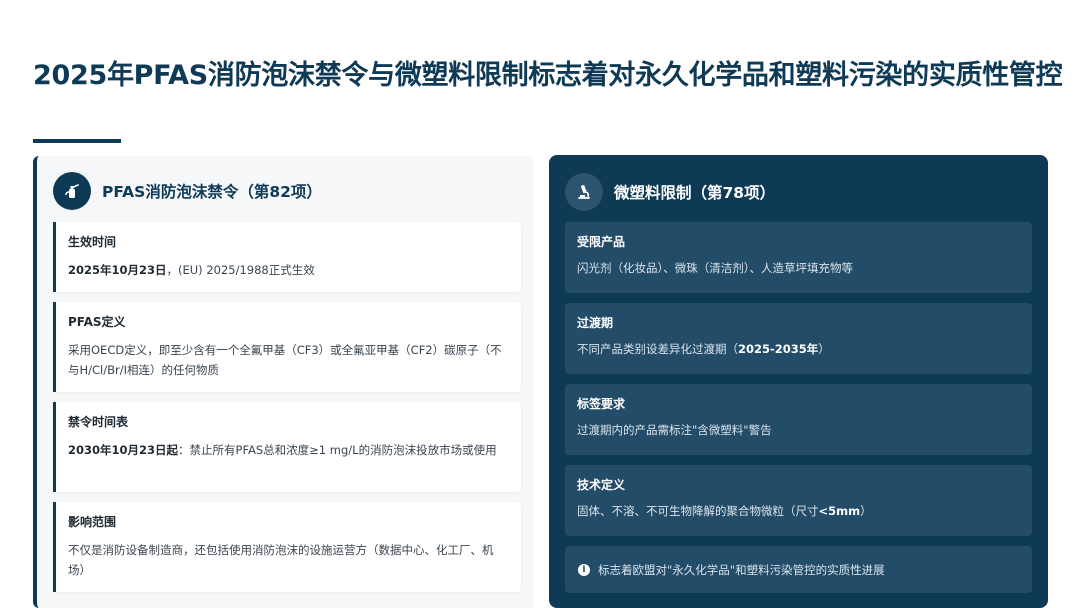  I want to click on card-text-bold: 2030年10月23日起, so click(123, 450).